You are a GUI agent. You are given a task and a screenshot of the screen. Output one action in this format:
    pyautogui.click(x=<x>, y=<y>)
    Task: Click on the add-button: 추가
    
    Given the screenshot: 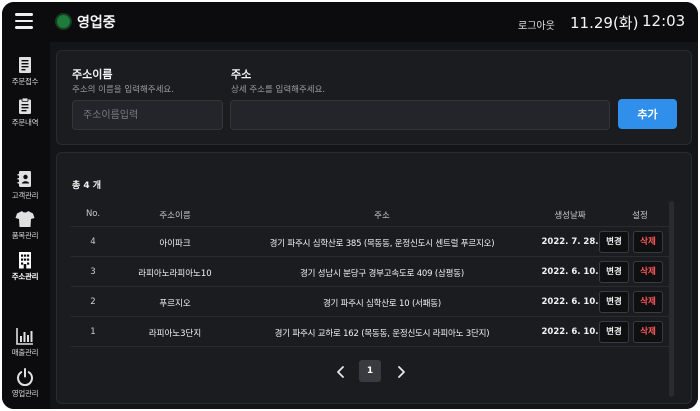 What is the action you would take?
    pyautogui.click(x=647, y=114)
    